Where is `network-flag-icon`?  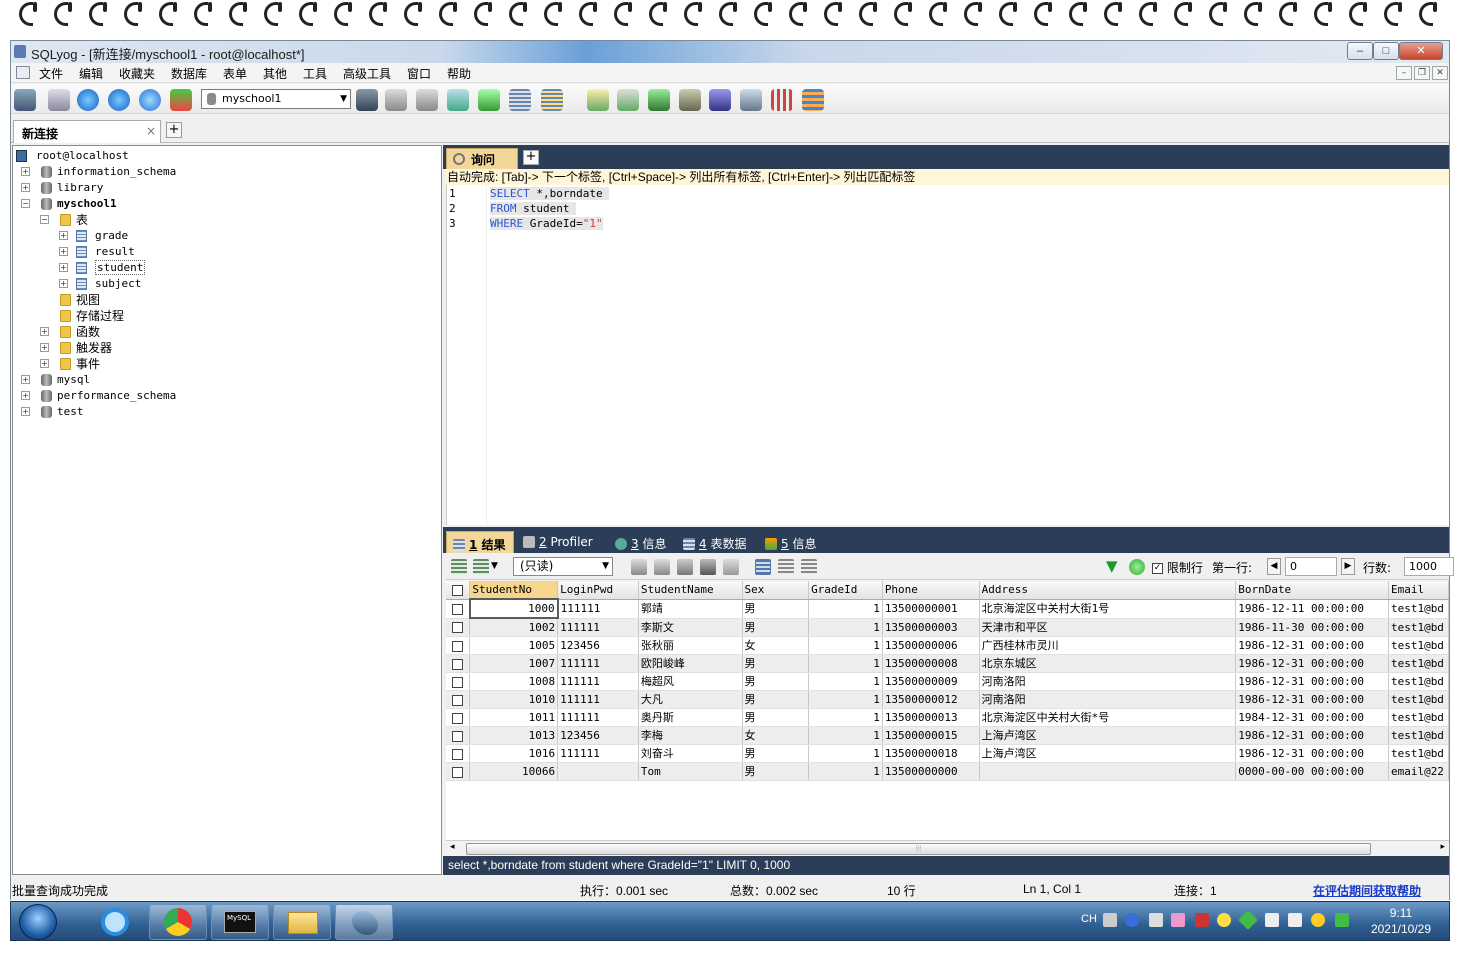 network-flag-icon is located at coordinates (1202, 920).